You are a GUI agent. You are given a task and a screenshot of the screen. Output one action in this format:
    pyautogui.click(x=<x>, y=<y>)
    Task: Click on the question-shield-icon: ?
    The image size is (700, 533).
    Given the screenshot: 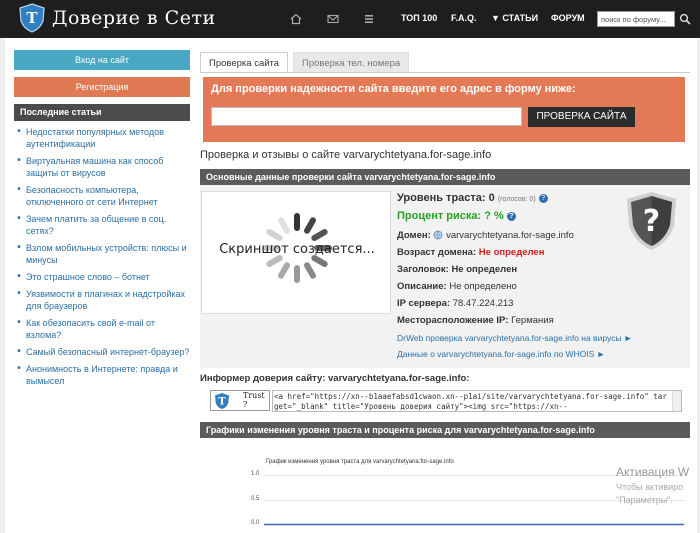 What is the action you would take?
    pyautogui.click(x=651, y=221)
    